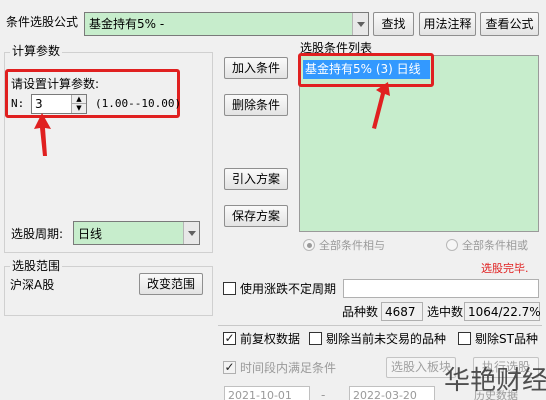 Image resolution: width=546 pixels, height=400 pixels. Describe the element at coordinates (256, 179) in the screenshot. I see `import-scheme-button: 引入方案` at that location.